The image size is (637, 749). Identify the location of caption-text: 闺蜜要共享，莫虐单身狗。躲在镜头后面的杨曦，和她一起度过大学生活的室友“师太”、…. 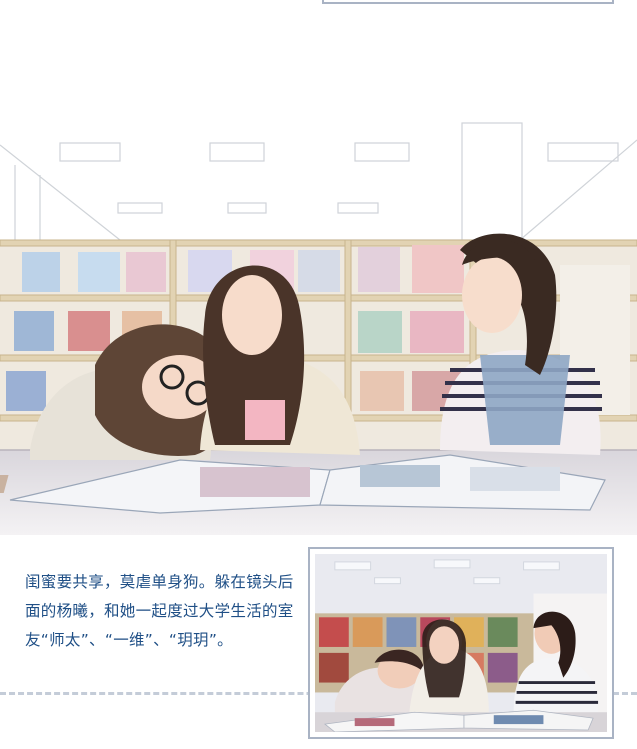
(159, 611).